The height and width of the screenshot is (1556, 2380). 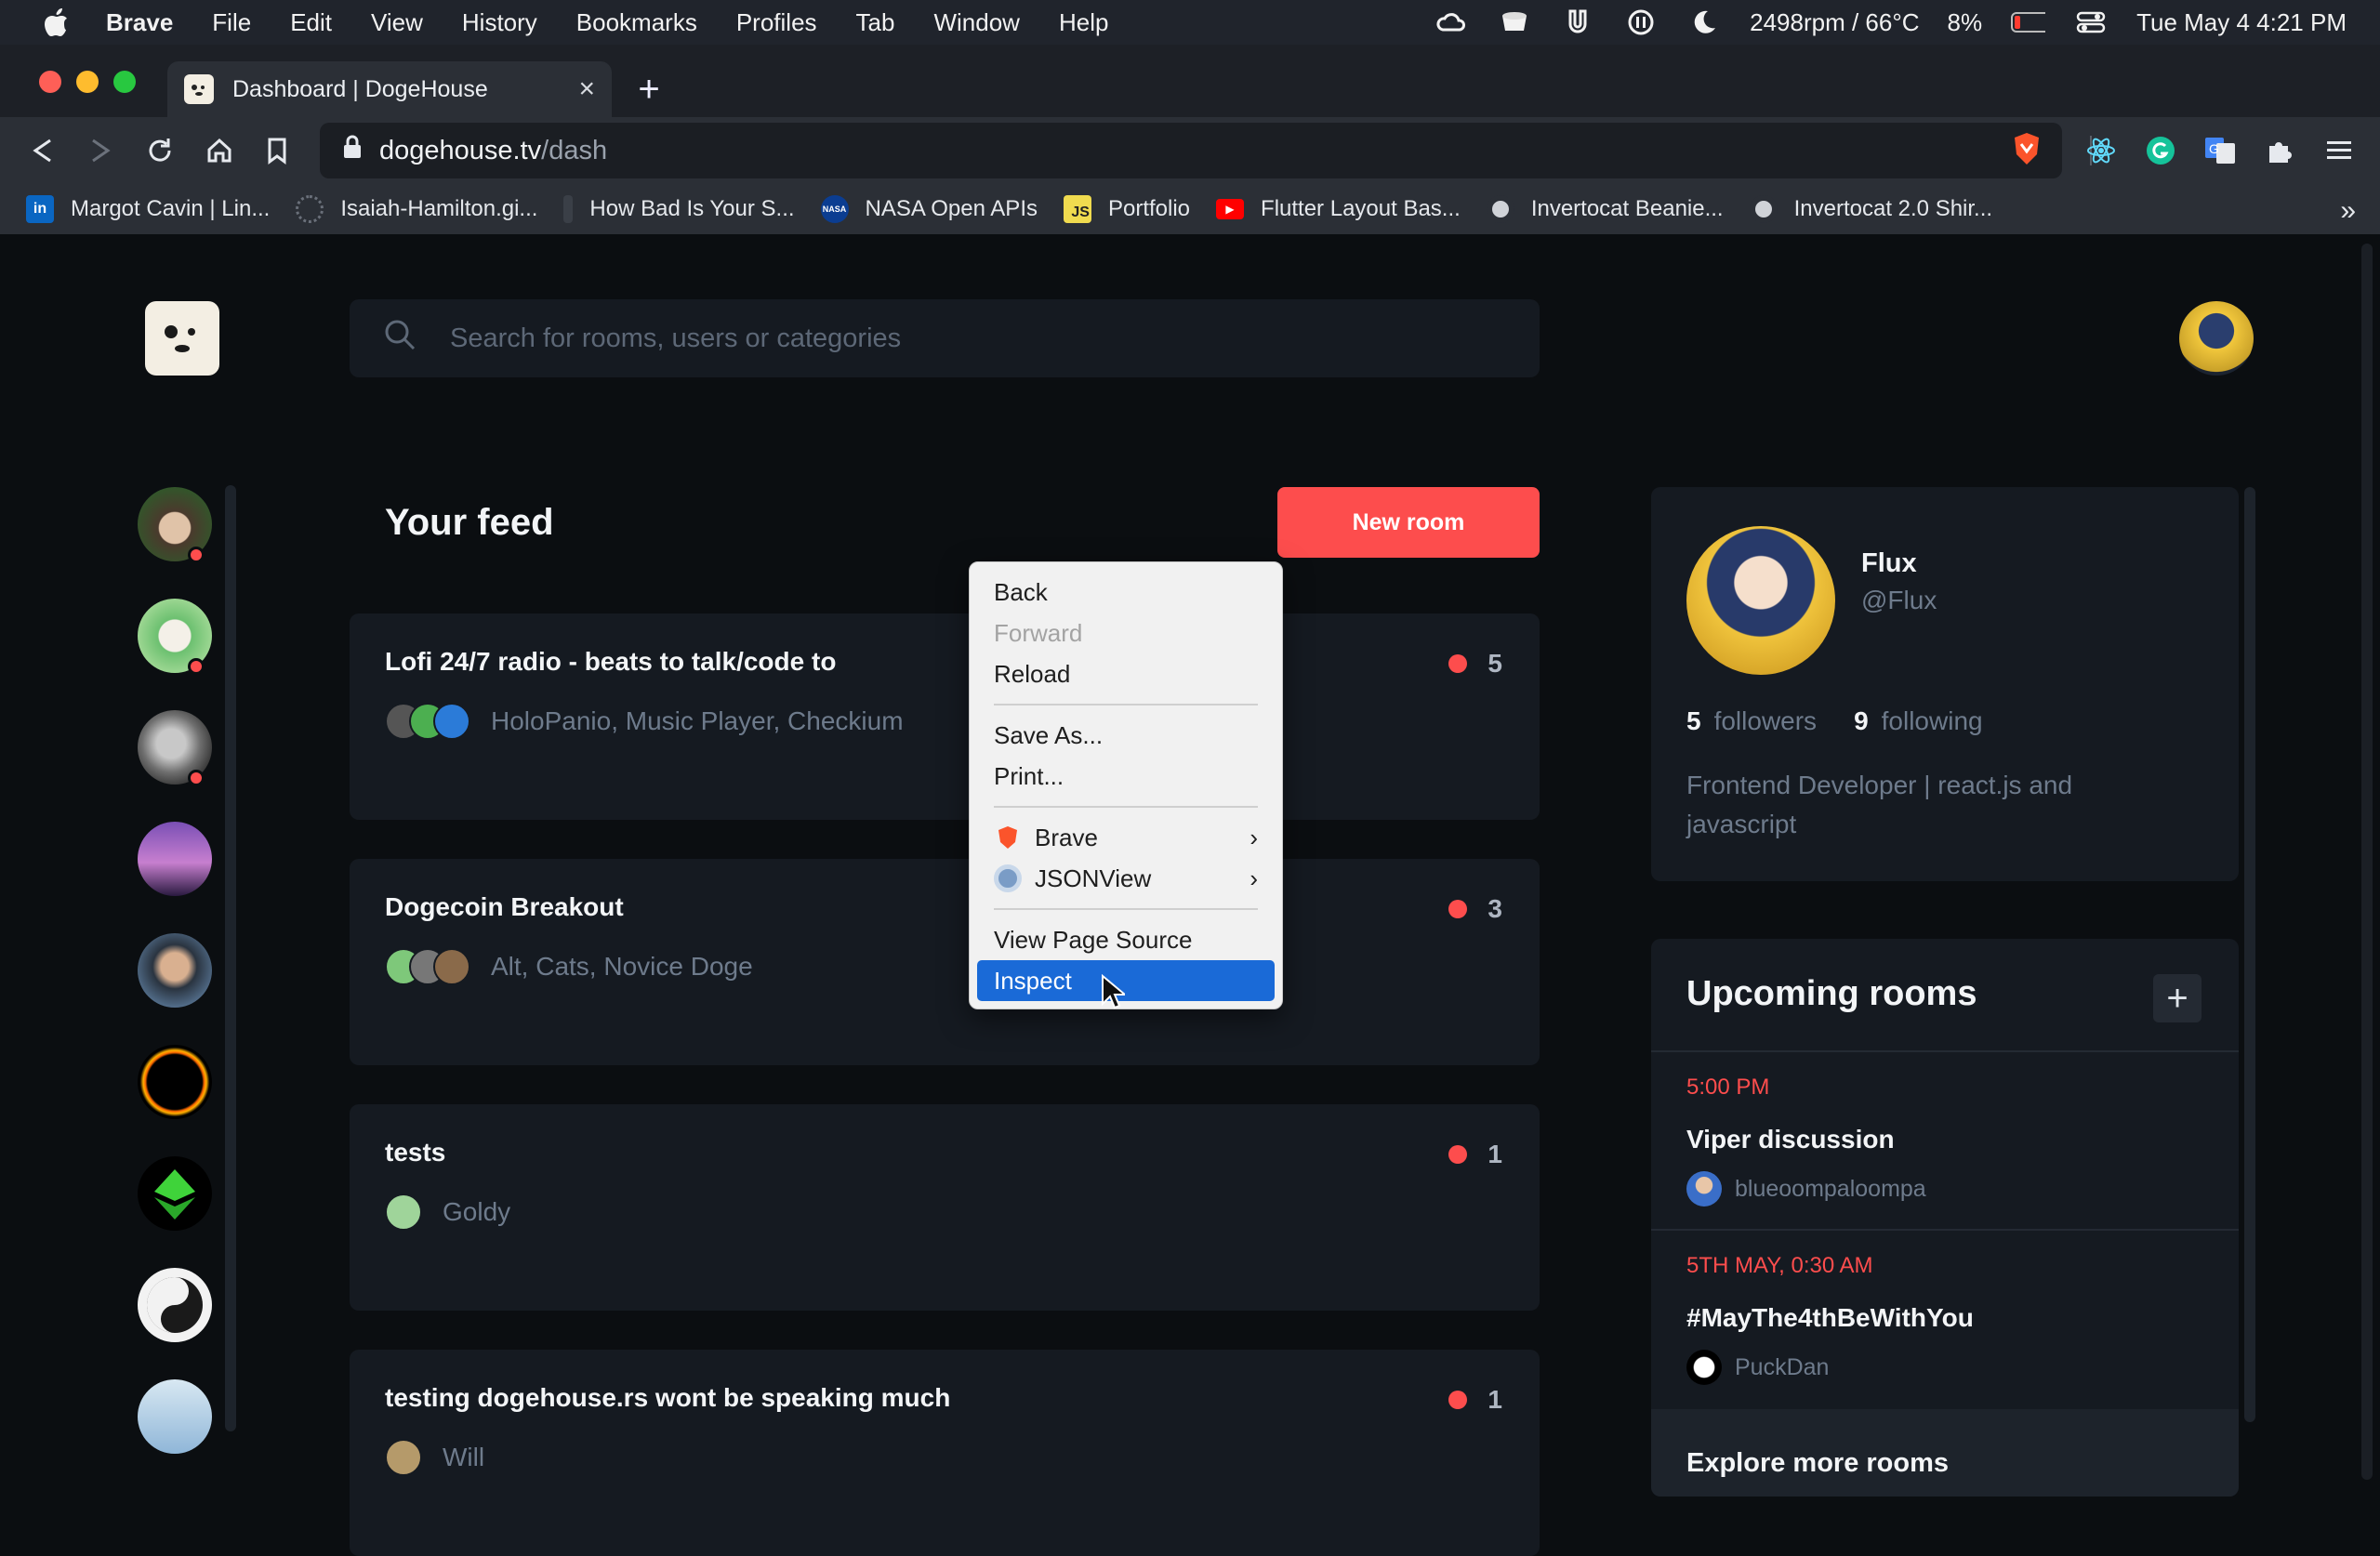 What do you see at coordinates (42, 150) in the screenshot?
I see `back-button` at bounding box center [42, 150].